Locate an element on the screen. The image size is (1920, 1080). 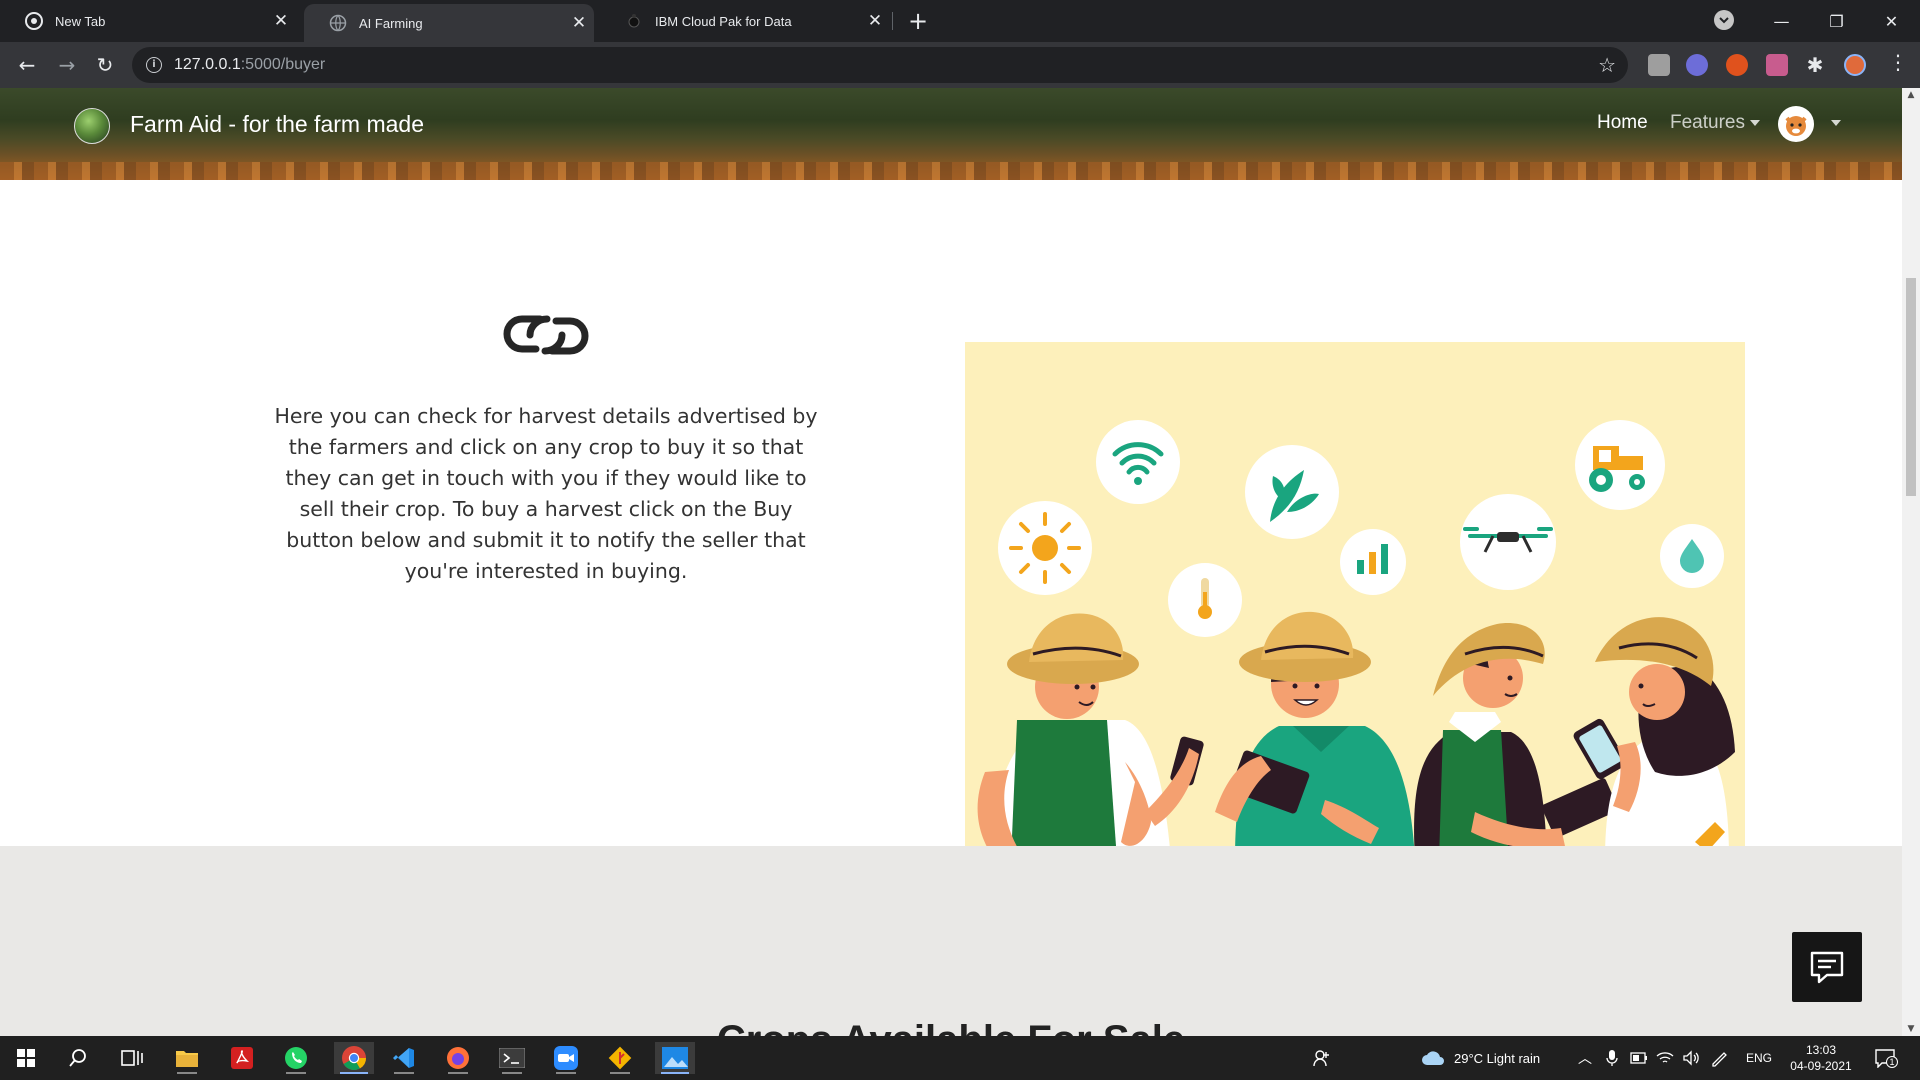
back-icon: ← is located at coordinates (27, 65).